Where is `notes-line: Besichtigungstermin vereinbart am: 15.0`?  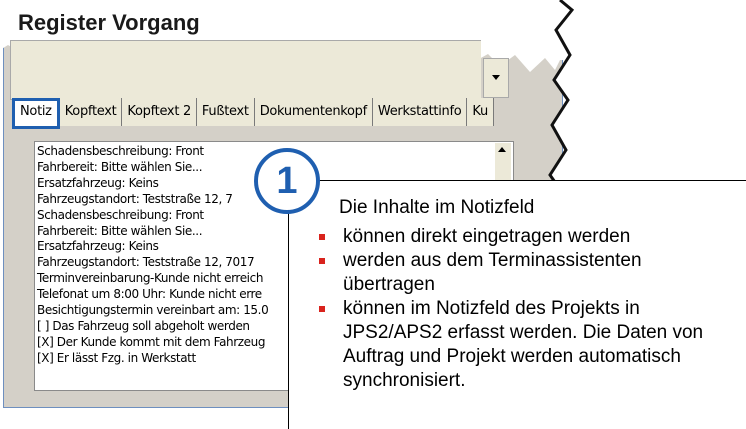 notes-line: Besichtigungstermin vereinbart am: 15.0 is located at coordinates (153, 310).